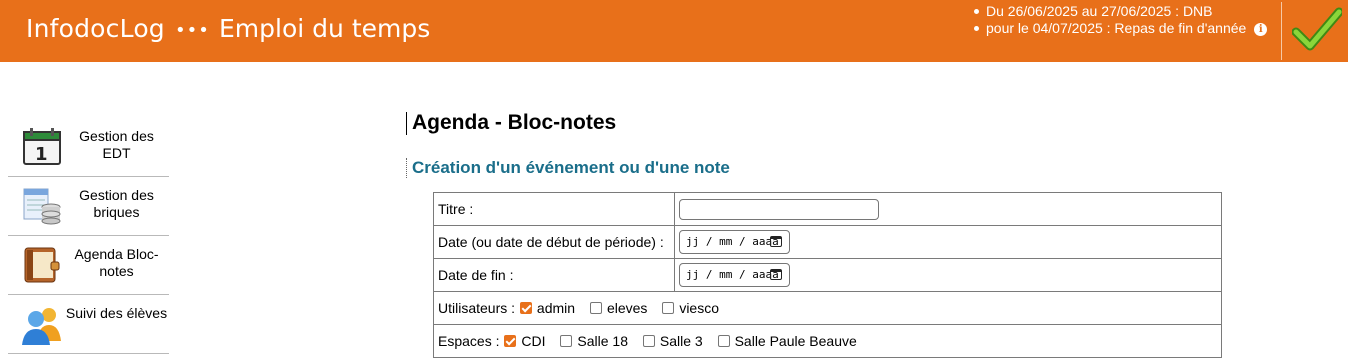  I want to click on space-option-cdi: CDI, so click(524, 341).